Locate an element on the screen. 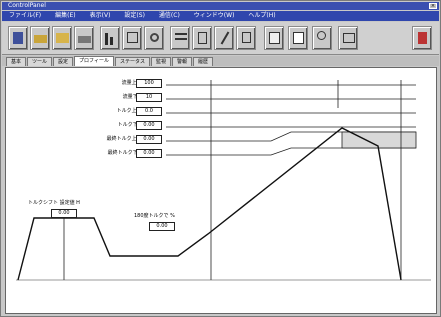 The image size is (441, 317). menu-edit: 編集(E) is located at coordinates (65, 16).